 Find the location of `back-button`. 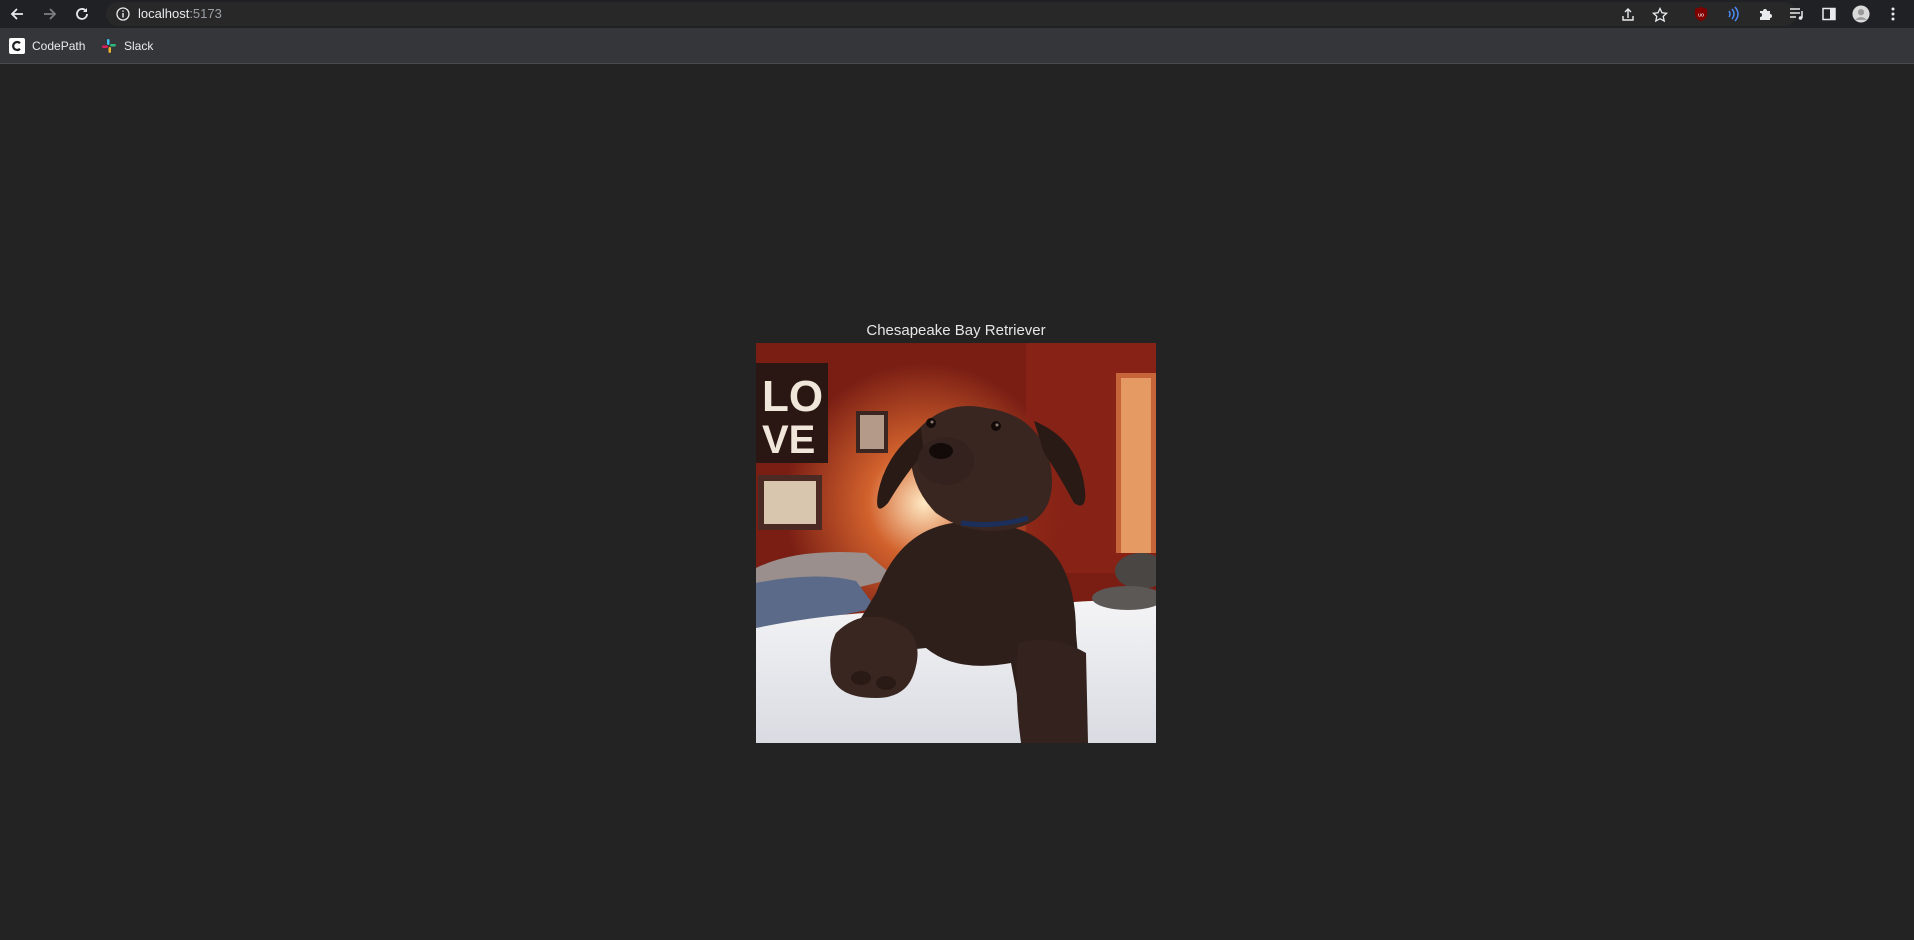

back-button is located at coordinates (17, 14).